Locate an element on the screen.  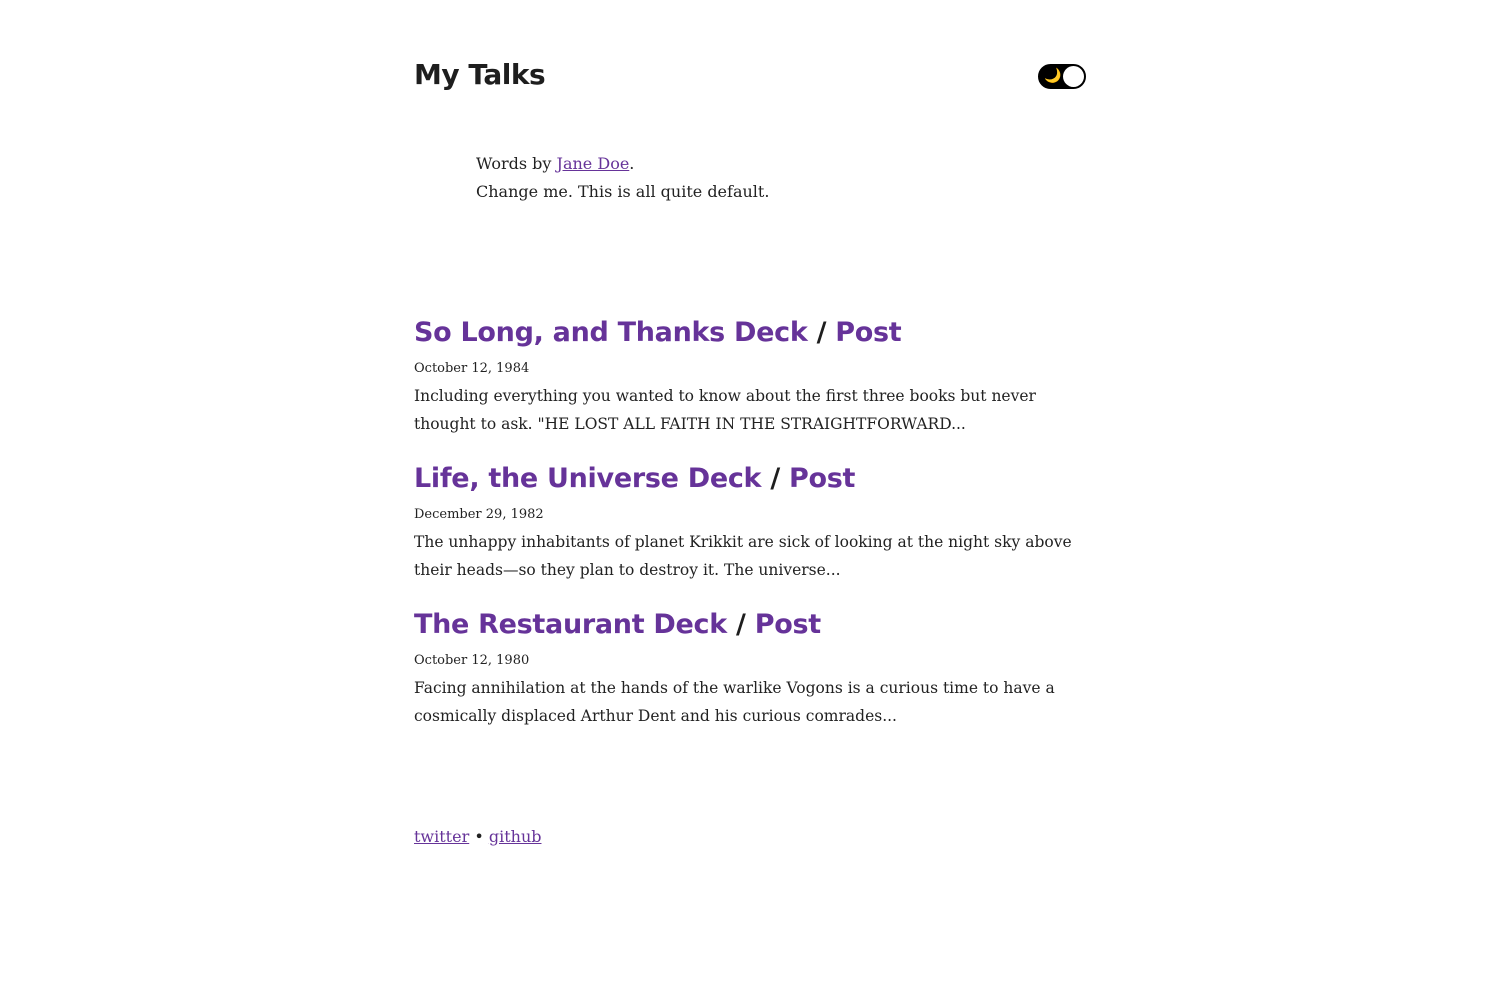
bio-prefix: Words by is located at coordinates (516, 163).